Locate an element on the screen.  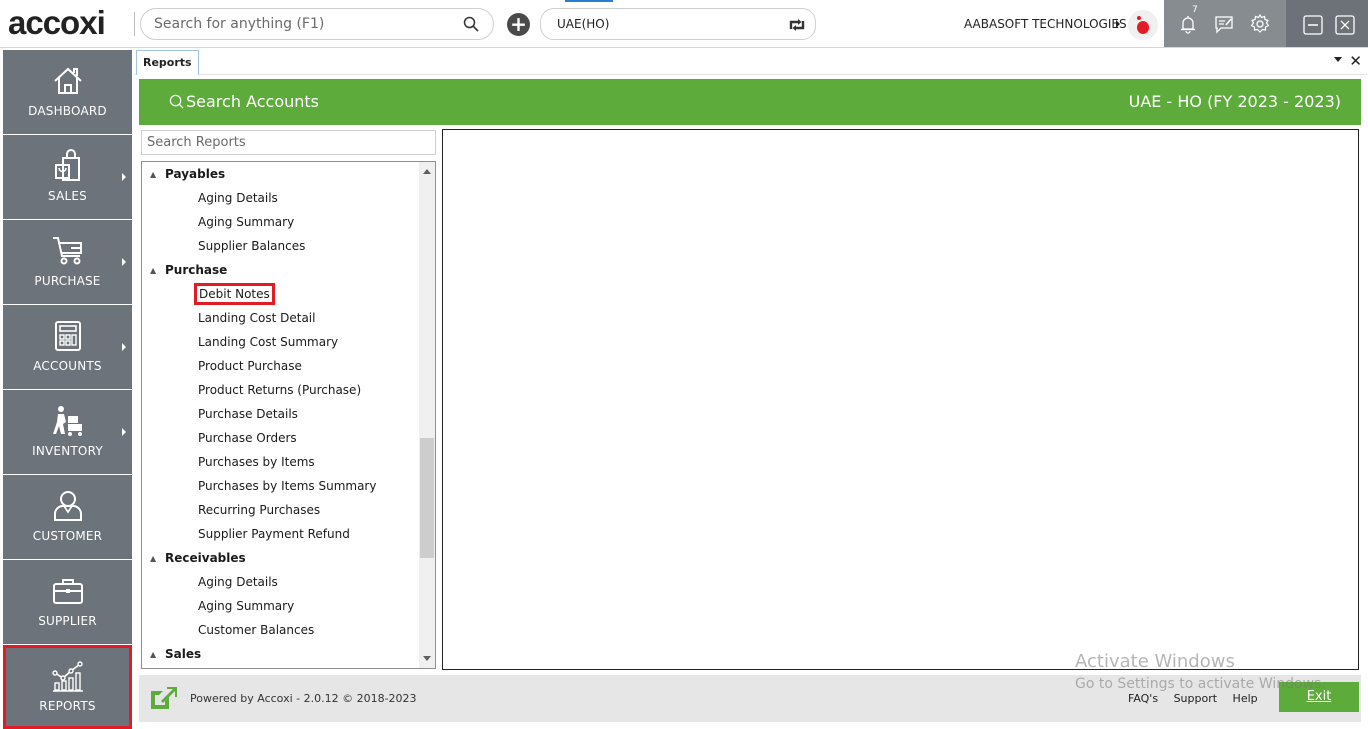
logo-divider is located at coordinates (134, 24).